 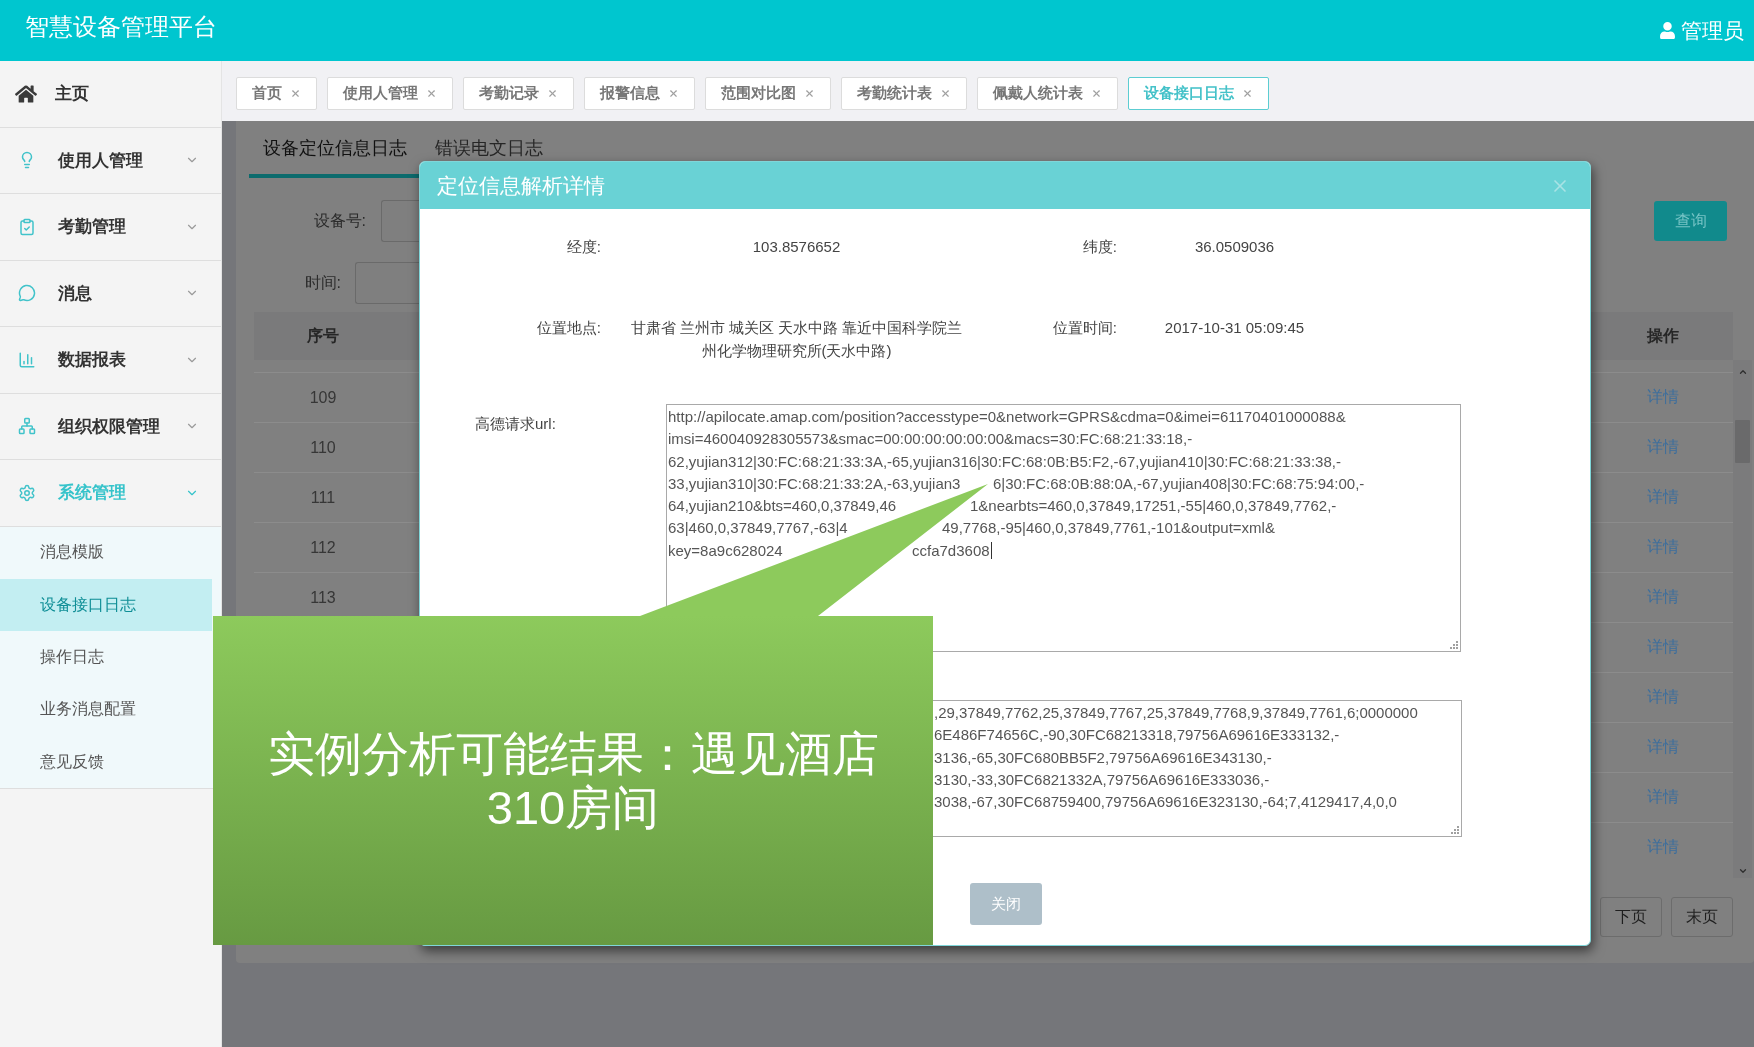 What do you see at coordinates (121, 26) in the screenshot?
I see `app-title: 智慧设备管理平台` at bounding box center [121, 26].